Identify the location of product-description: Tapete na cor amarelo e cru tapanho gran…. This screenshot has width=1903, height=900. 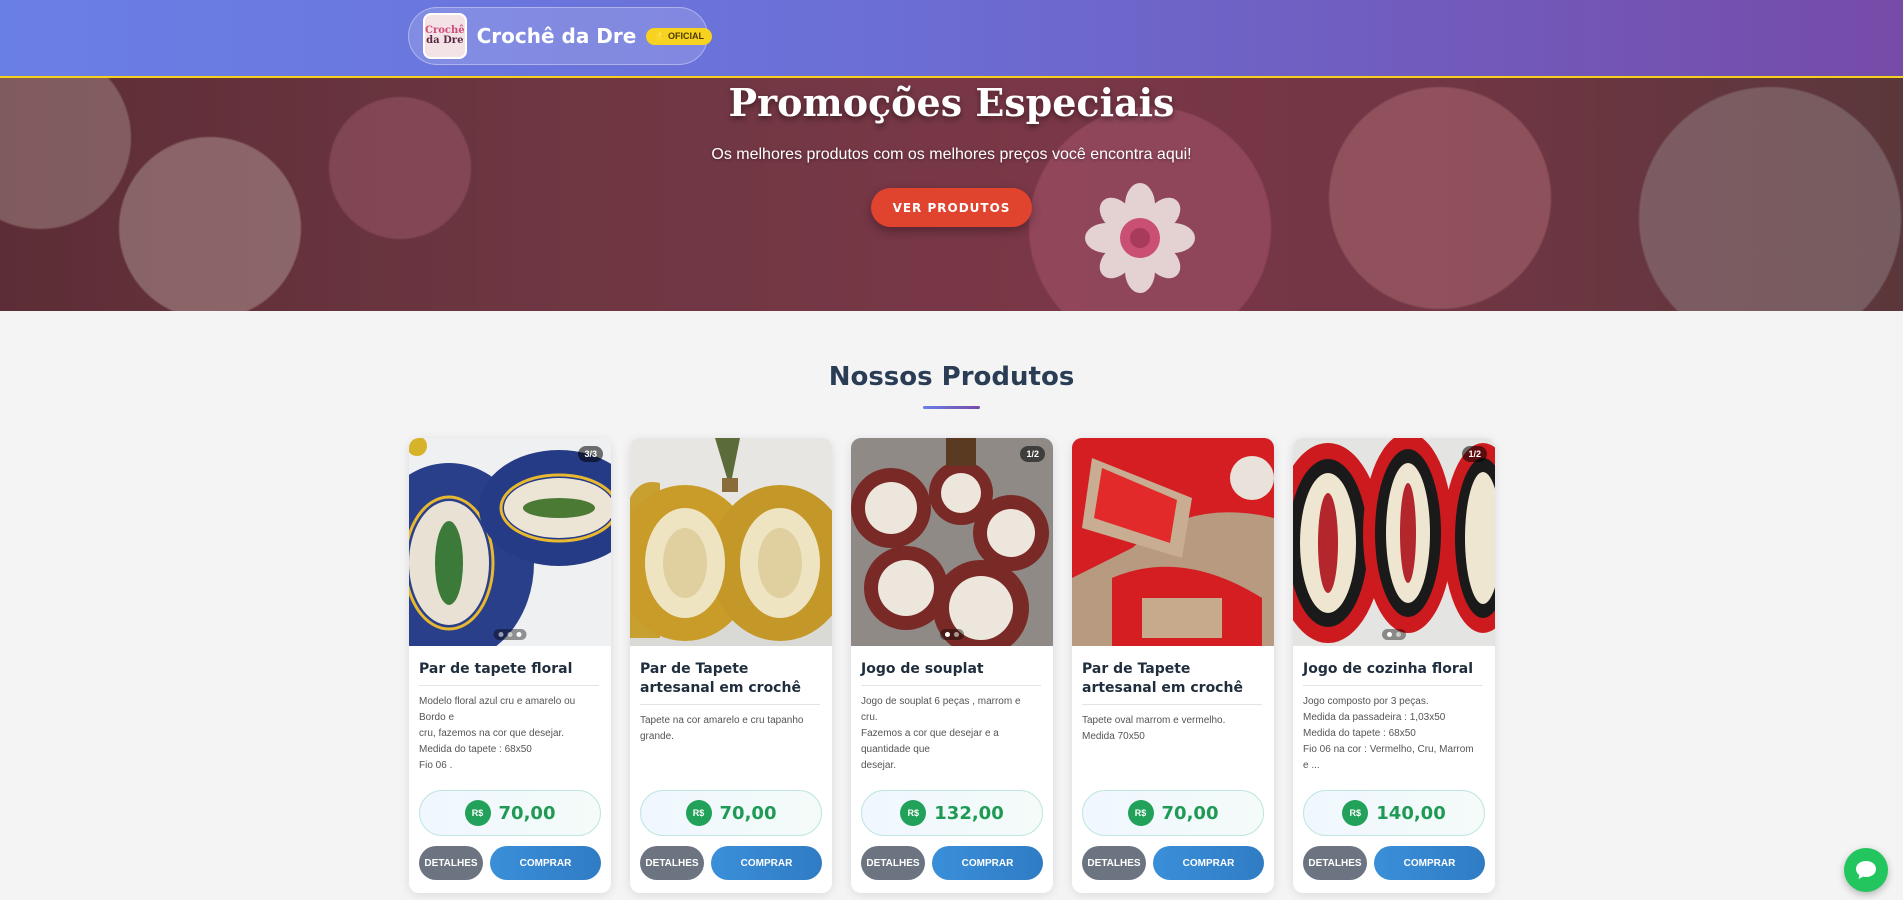
(722, 728).